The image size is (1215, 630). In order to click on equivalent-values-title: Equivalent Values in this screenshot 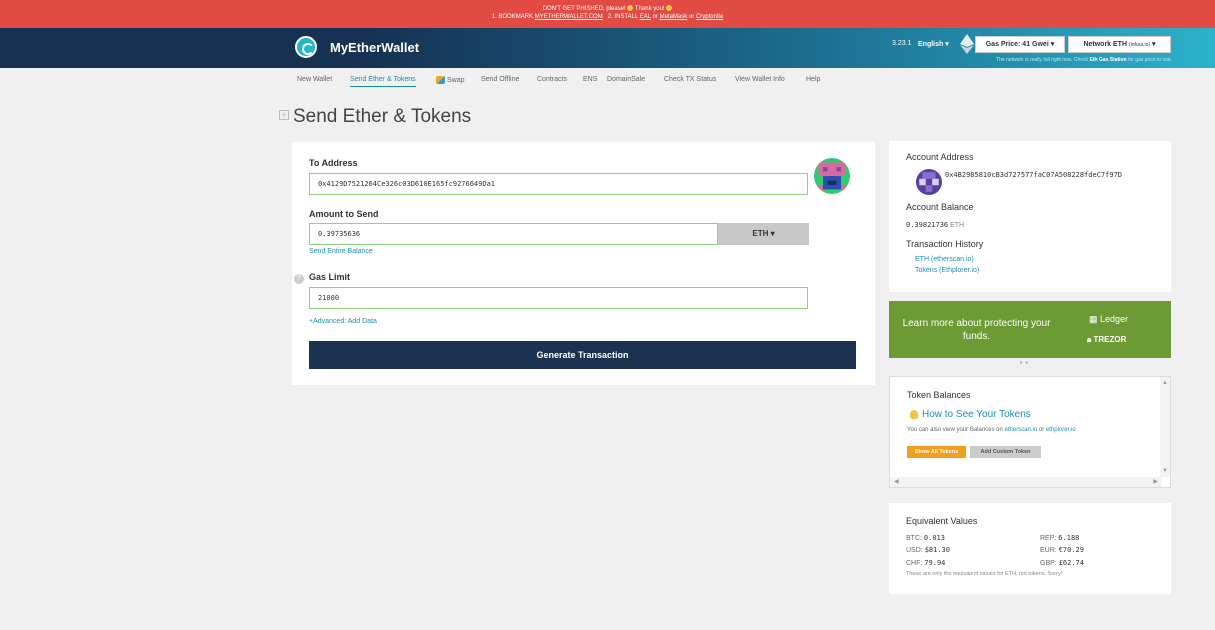, I will do `click(942, 521)`.